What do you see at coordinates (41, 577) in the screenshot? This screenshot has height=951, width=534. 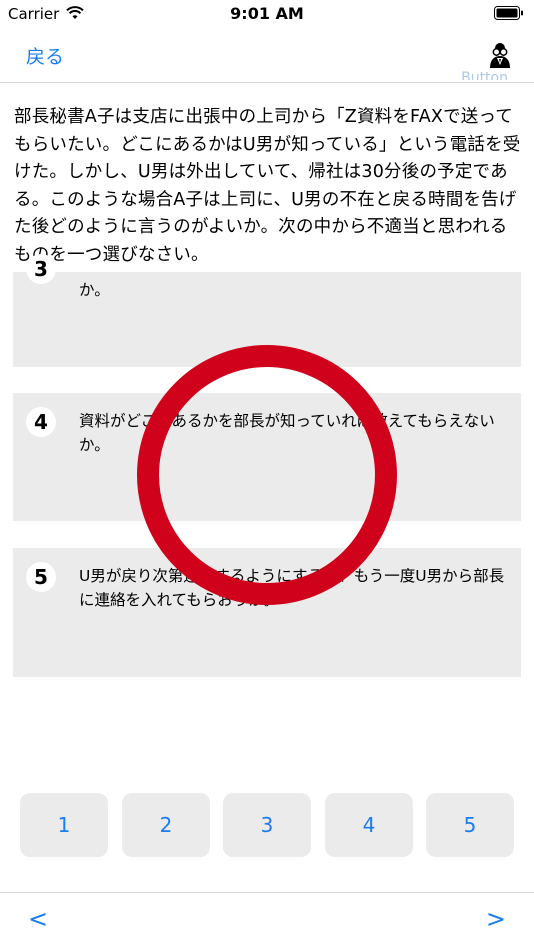 I see `choice-number: 5` at bounding box center [41, 577].